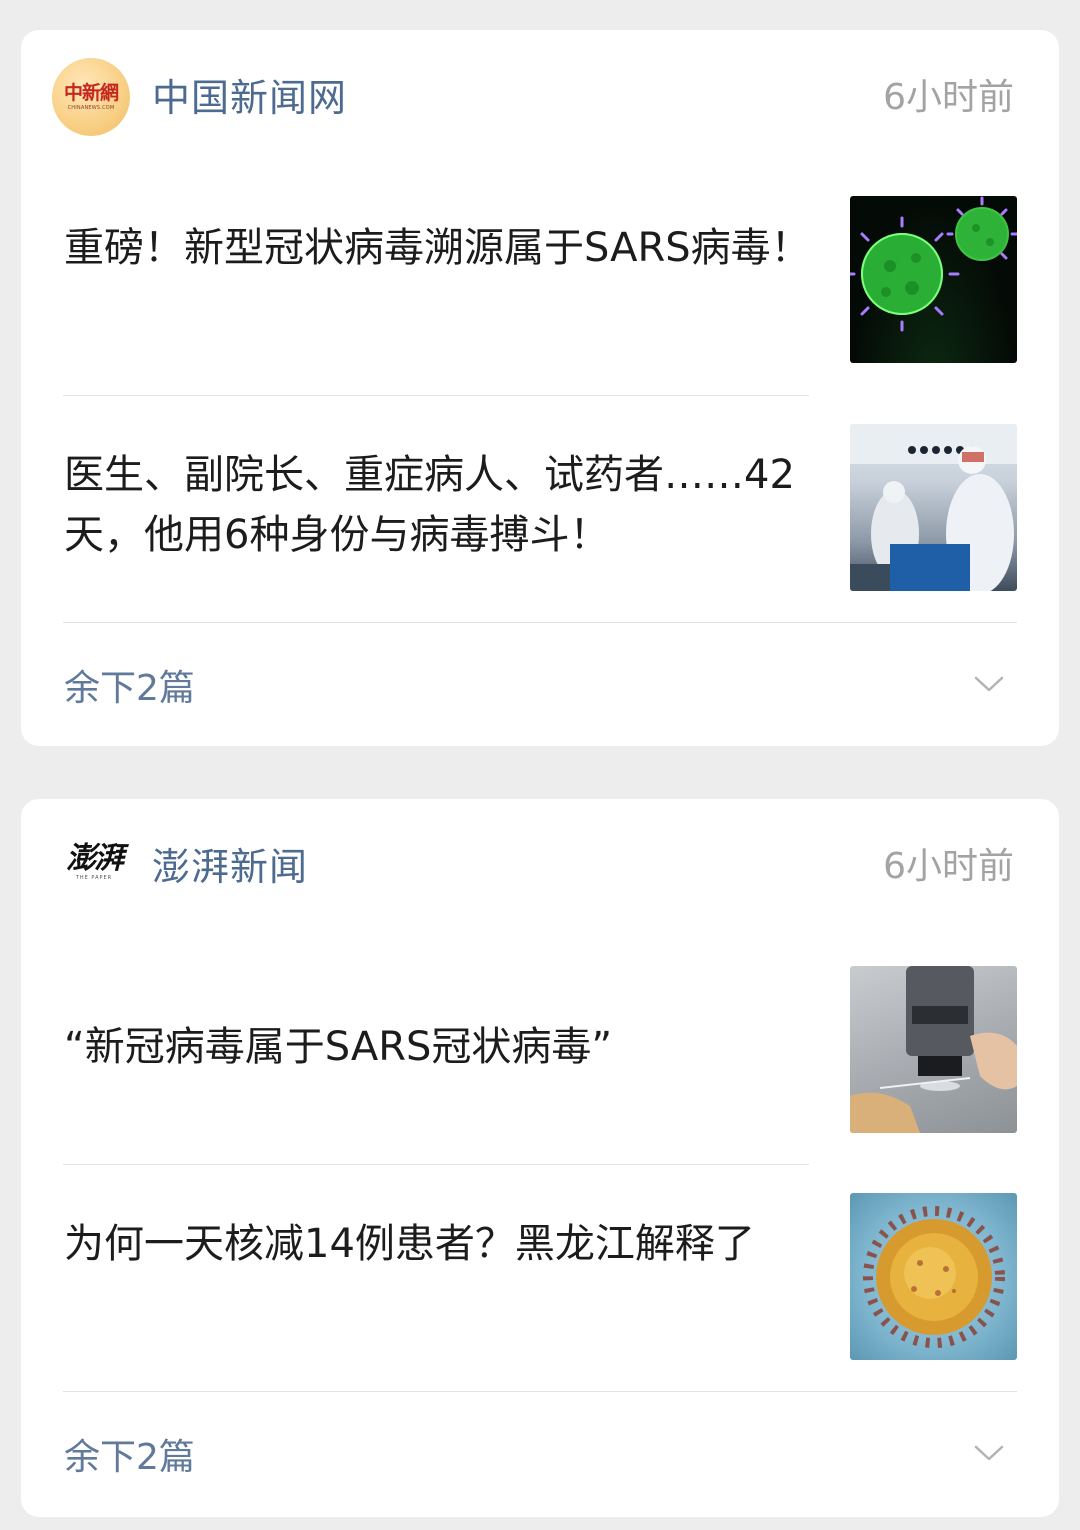 Image resolution: width=1080 pixels, height=1530 pixels. What do you see at coordinates (94, 878) in the screenshot?
I see `logo-subtext: THE PAPER` at bounding box center [94, 878].